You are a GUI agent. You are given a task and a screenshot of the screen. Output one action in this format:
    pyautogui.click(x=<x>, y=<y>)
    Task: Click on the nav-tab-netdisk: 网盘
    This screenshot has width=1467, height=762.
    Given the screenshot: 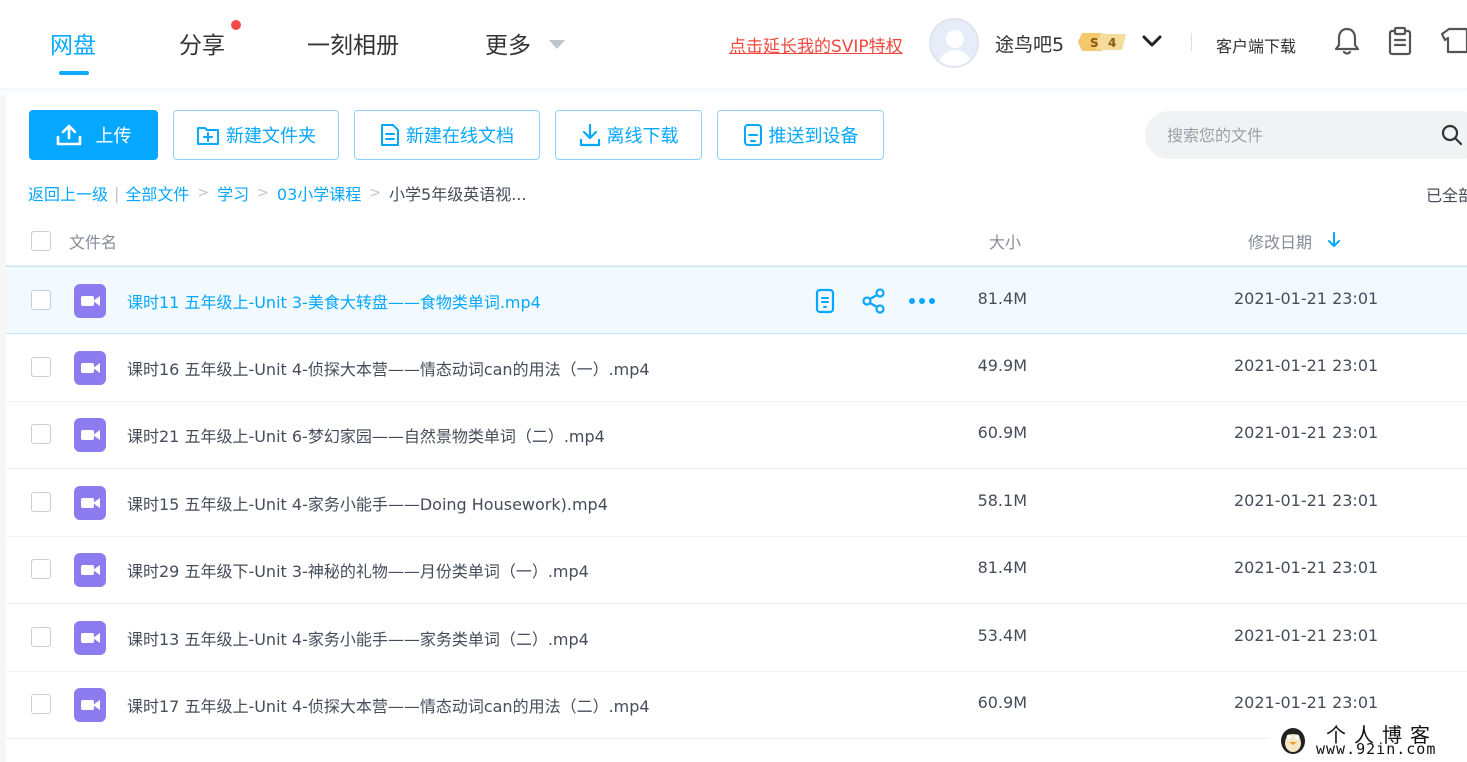 What is the action you would take?
    pyautogui.click(x=73, y=43)
    